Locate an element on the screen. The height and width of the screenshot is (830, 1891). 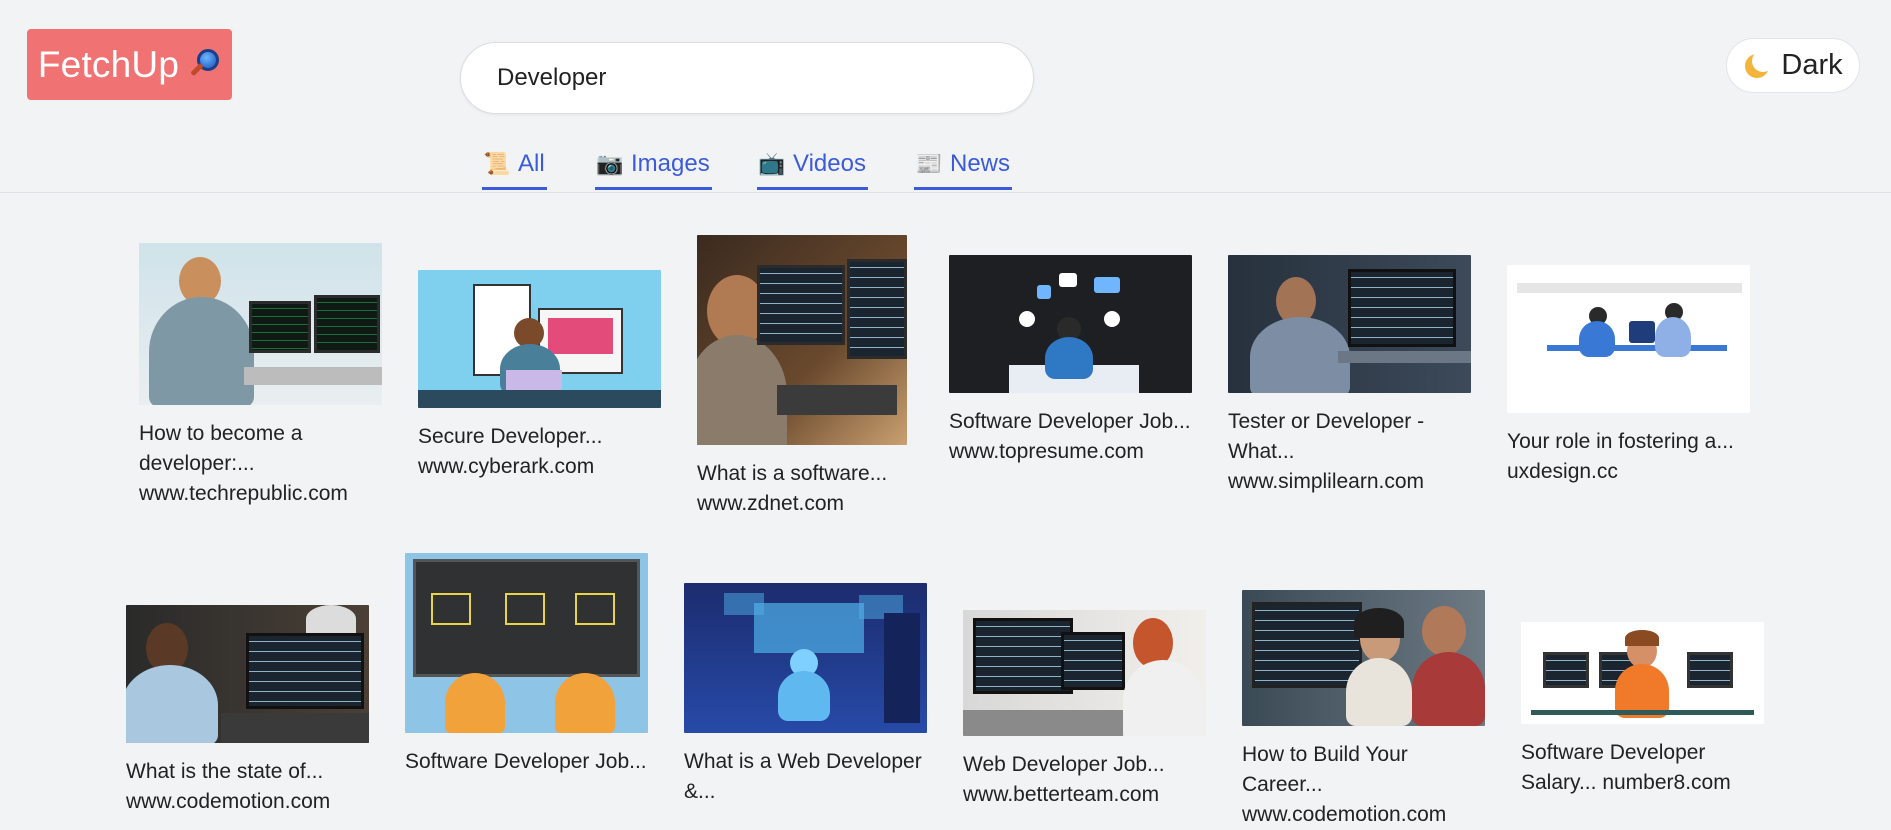
tab-label: Videos is located at coordinates (829, 163).